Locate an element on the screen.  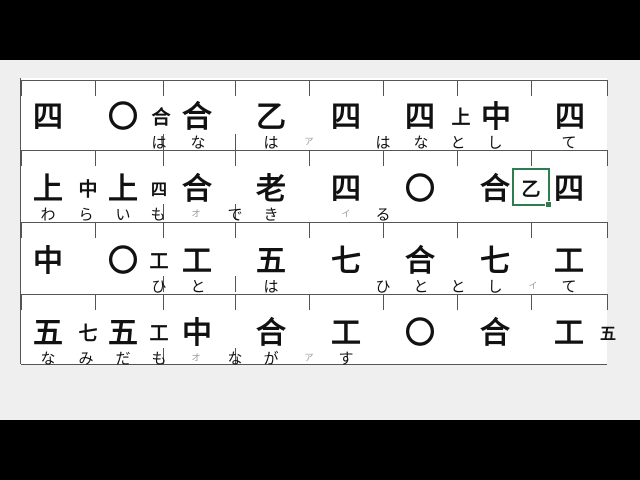
lyric-kana: す is located at coordinates (345, 359).